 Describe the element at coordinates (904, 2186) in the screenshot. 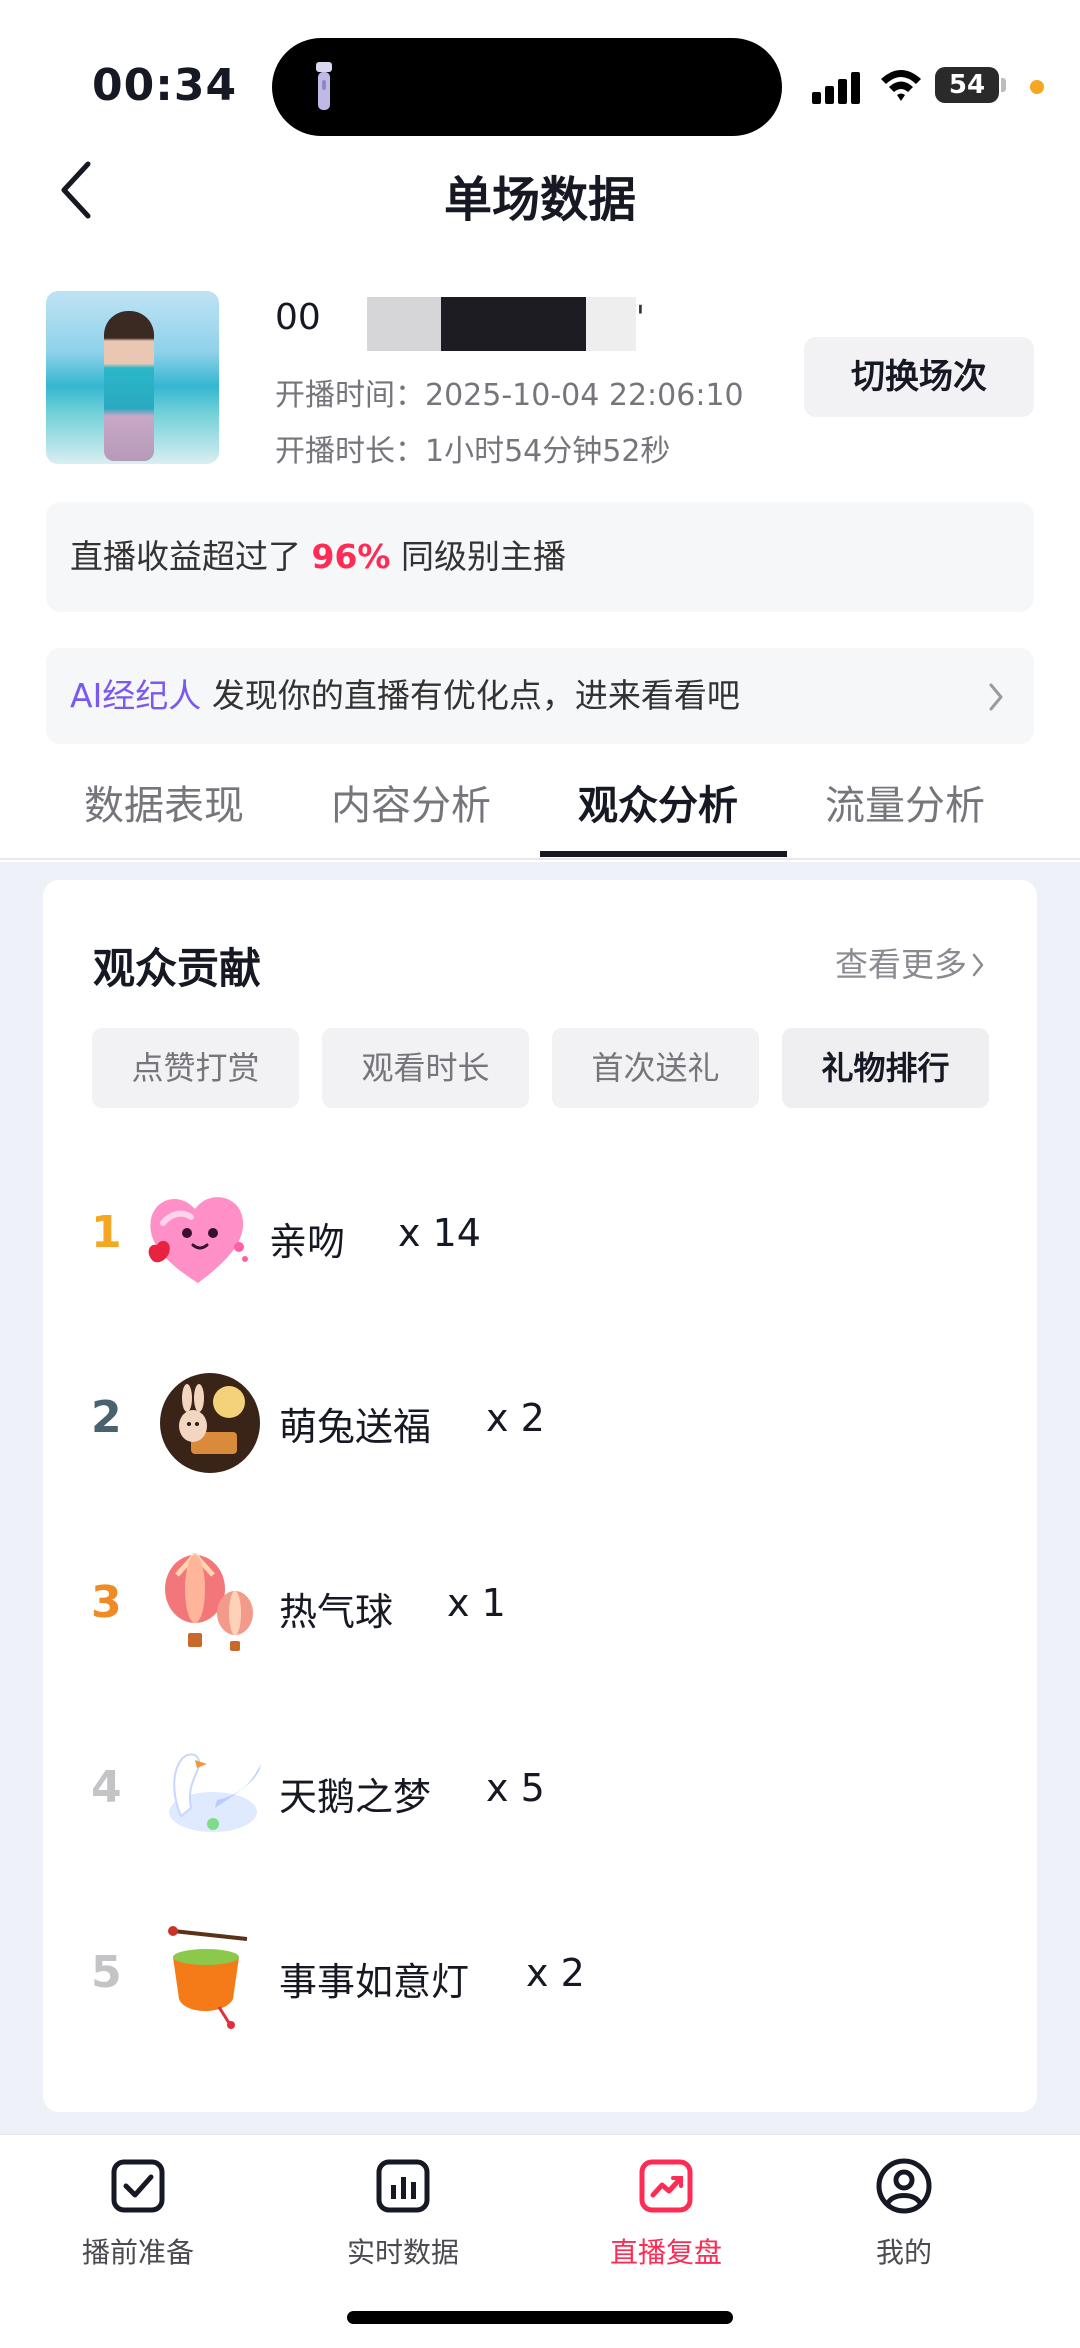

I see `profile-icon` at that location.